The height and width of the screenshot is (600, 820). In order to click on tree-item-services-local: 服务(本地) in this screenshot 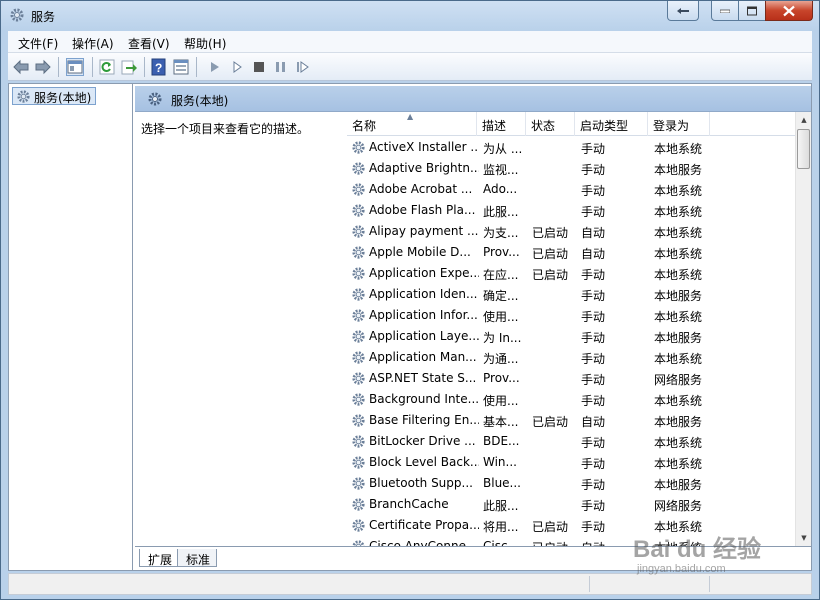, I will do `click(54, 96)`.